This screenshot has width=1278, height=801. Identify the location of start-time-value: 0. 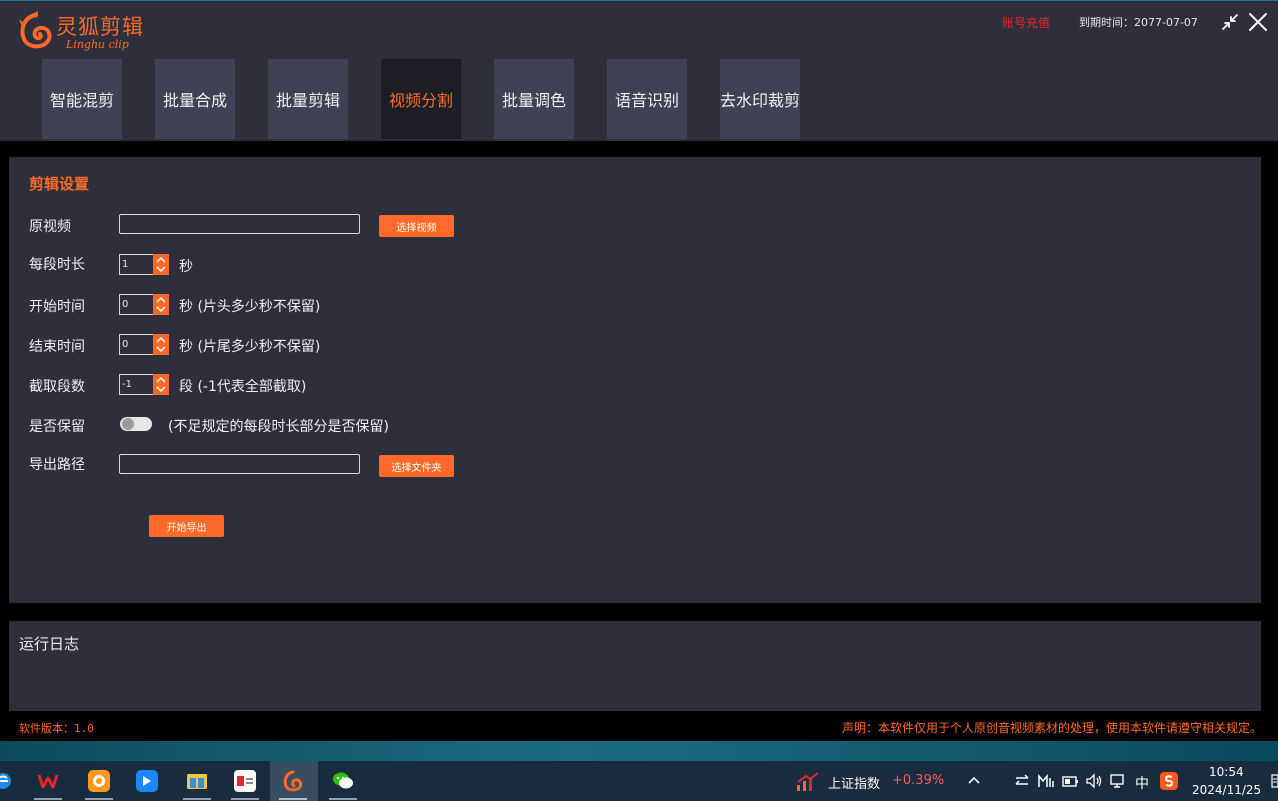
(136, 304).